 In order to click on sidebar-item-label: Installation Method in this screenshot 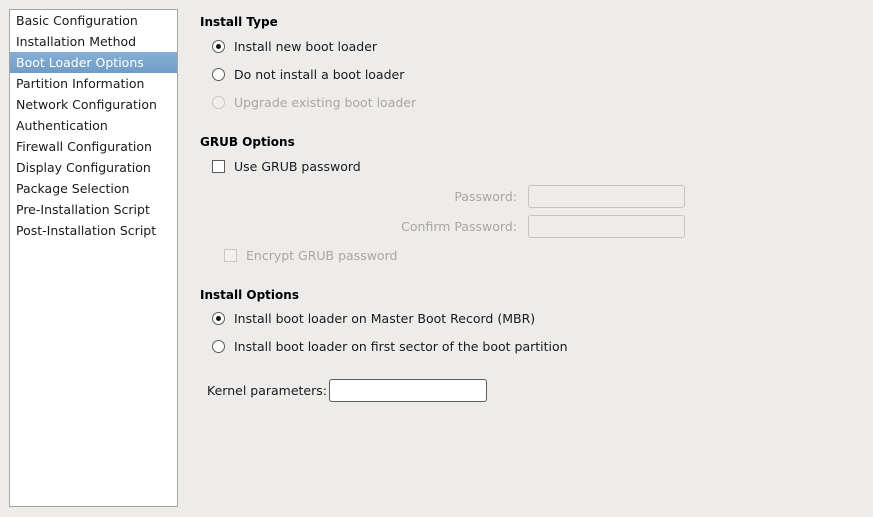, I will do `click(76, 41)`.